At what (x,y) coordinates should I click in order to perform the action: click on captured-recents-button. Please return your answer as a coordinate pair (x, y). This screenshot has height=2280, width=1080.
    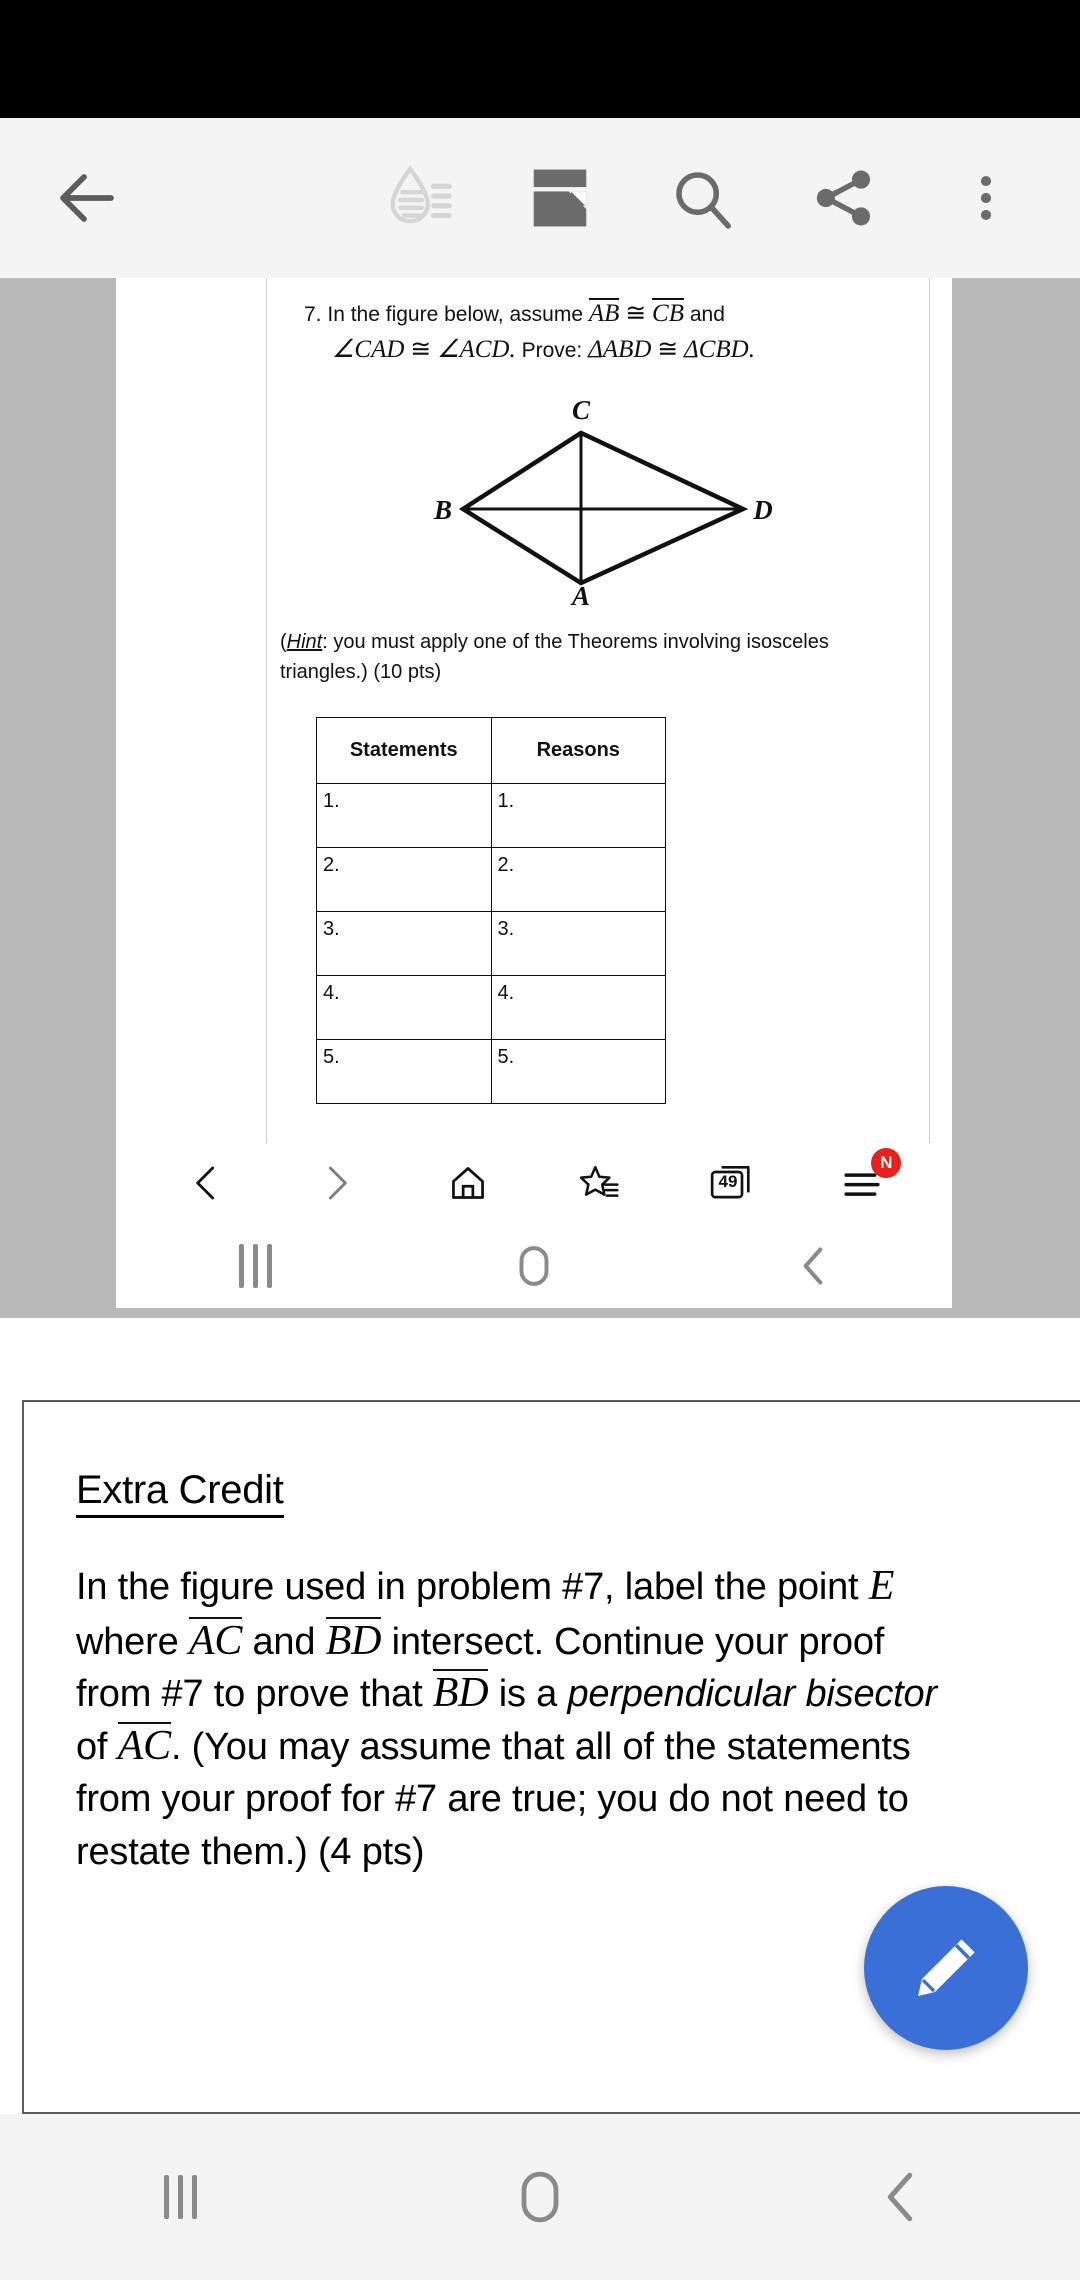
    Looking at the image, I should click on (255, 1265).